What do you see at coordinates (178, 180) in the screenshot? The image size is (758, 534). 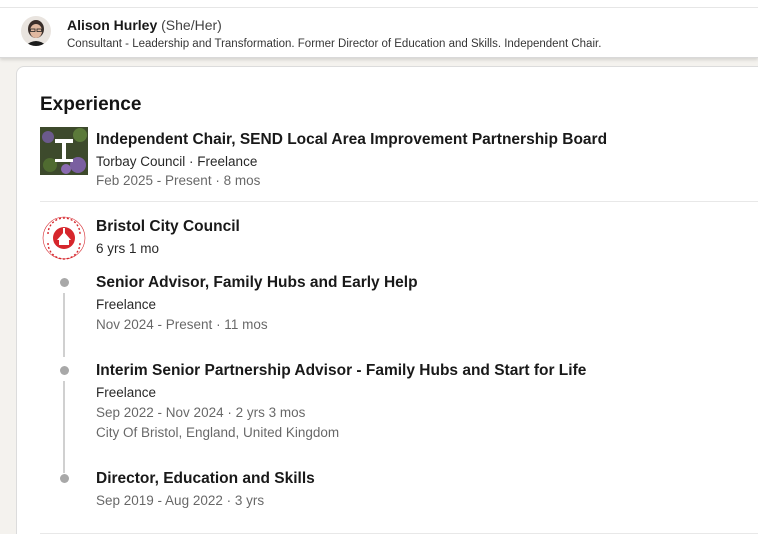 I see `entry-dates: Feb 2025 - Present · 8 mos` at bounding box center [178, 180].